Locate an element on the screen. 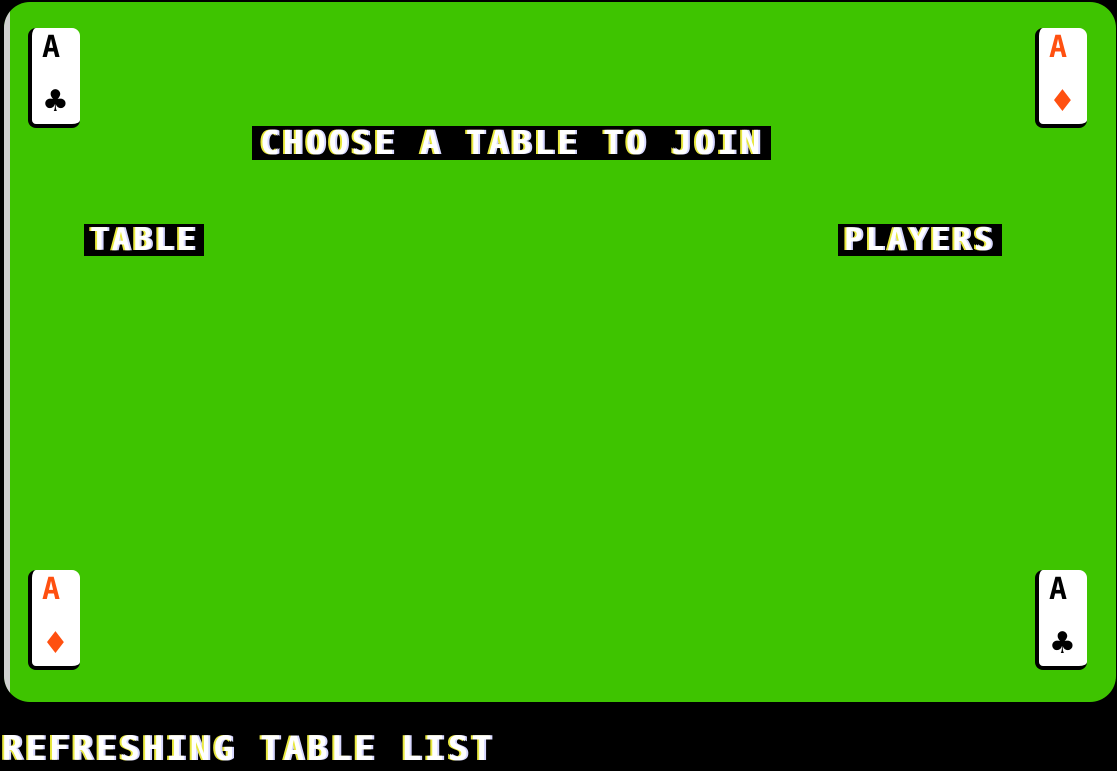 This screenshot has width=1117, height=771. players-column-header: PLAYERS is located at coordinates (920, 240).